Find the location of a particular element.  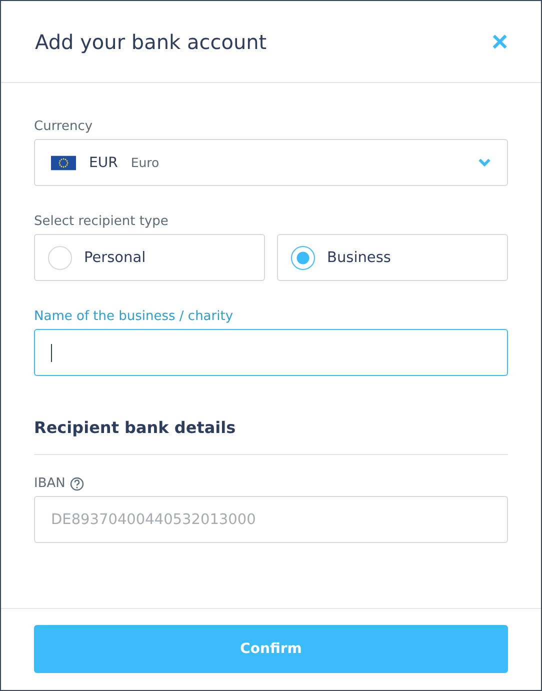

currency-code: EUR is located at coordinates (103, 162).